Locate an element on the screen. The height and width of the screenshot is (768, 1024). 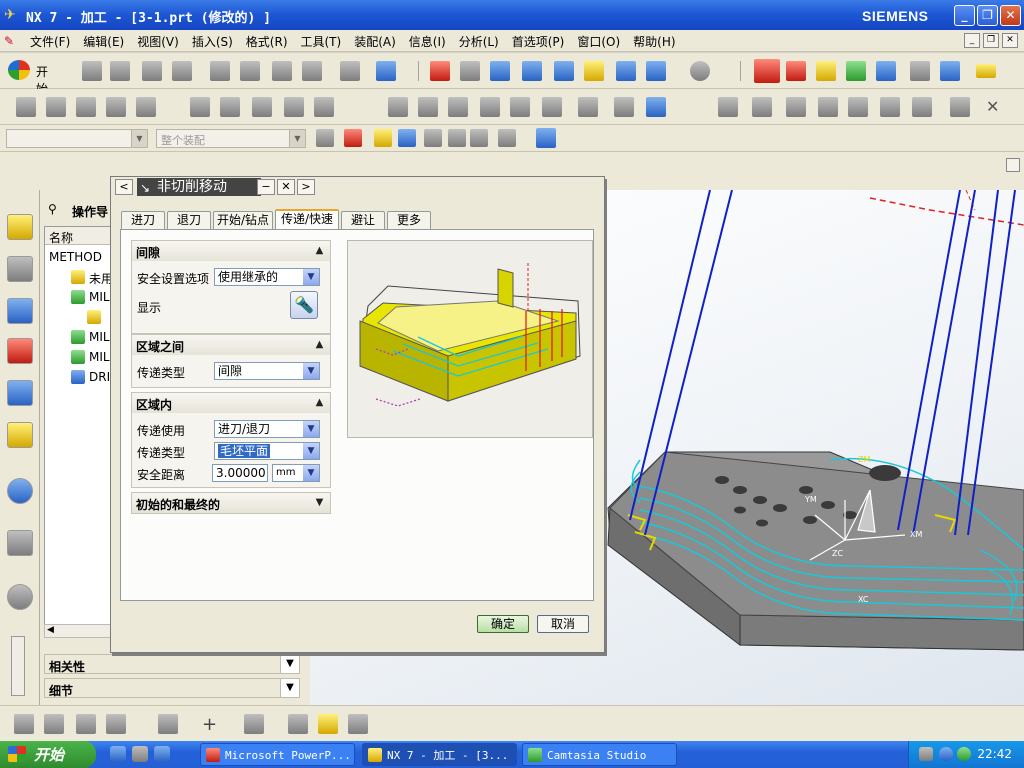
planar-mill-icon is located at coordinates (24, 724).